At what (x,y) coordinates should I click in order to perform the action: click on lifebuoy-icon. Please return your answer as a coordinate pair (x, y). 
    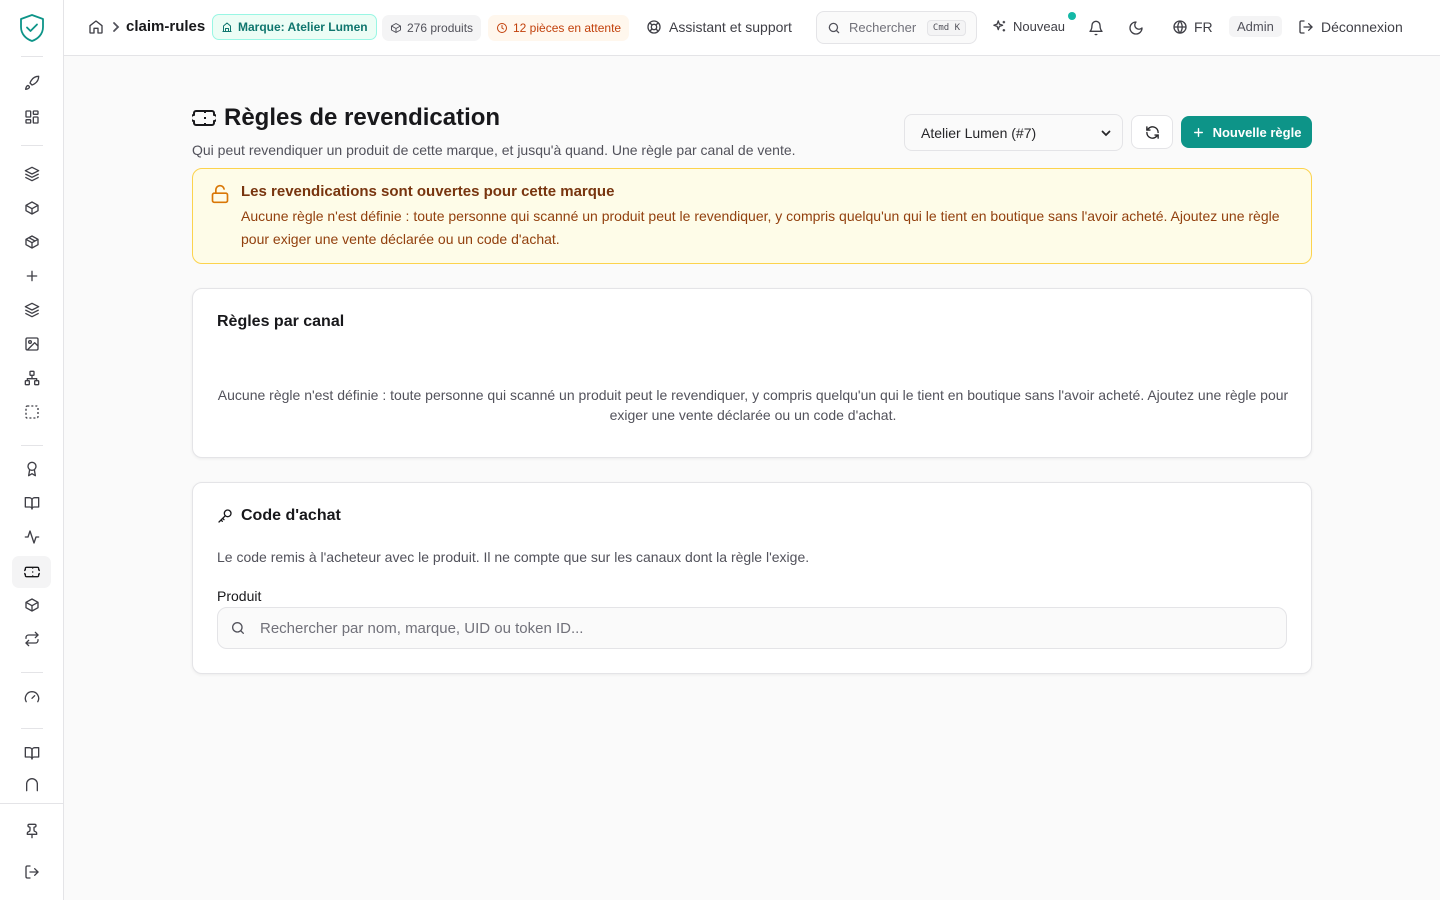
    Looking at the image, I should click on (654, 27).